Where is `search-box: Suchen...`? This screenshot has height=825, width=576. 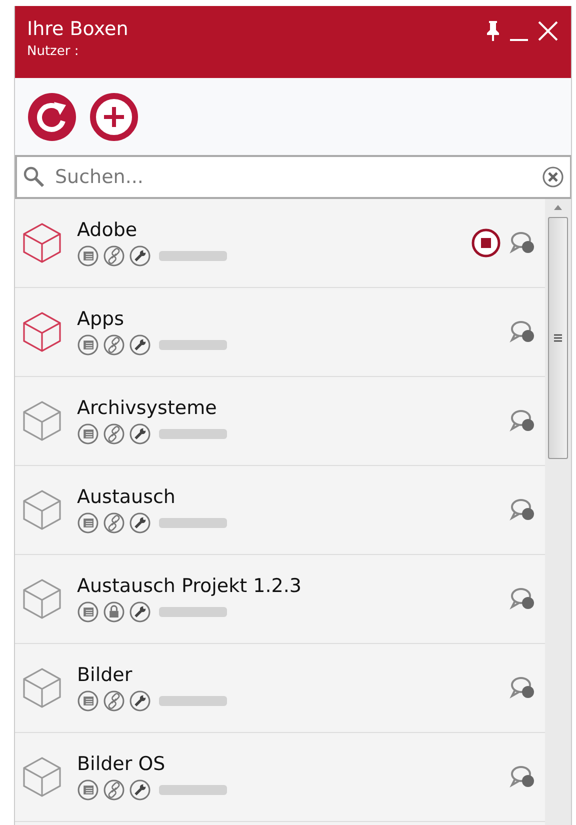
search-box: Suchen... is located at coordinates (293, 177).